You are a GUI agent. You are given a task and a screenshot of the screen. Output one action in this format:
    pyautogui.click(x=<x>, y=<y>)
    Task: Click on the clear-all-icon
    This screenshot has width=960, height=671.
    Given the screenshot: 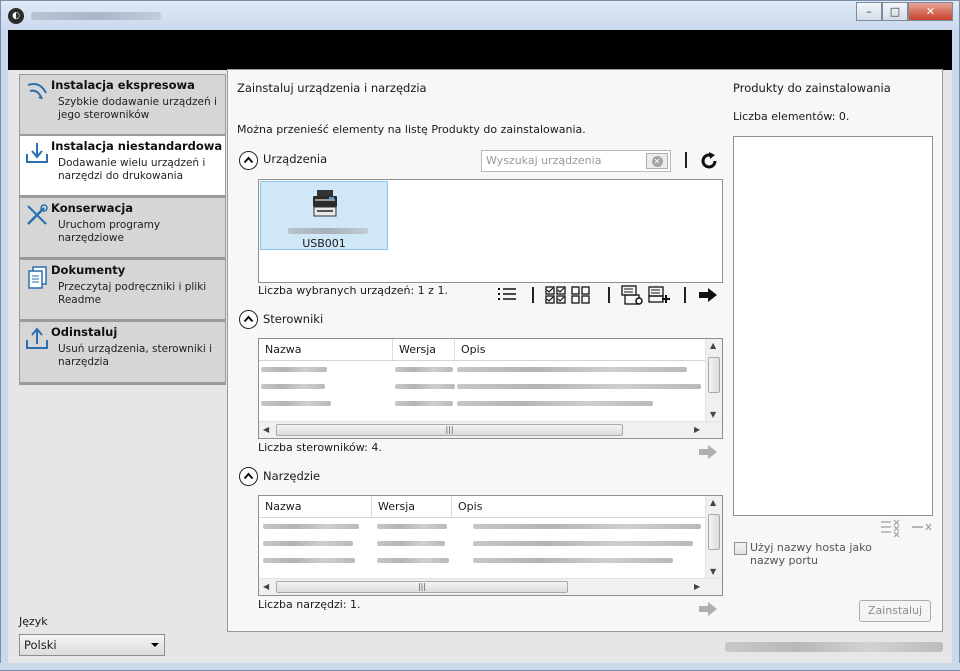 What is the action you would take?
    pyautogui.click(x=922, y=527)
    